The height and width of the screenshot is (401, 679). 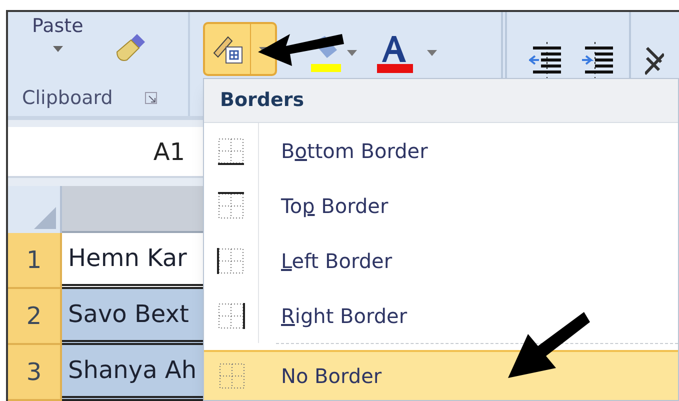 I want to click on menu-title: Borders, so click(x=262, y=101).